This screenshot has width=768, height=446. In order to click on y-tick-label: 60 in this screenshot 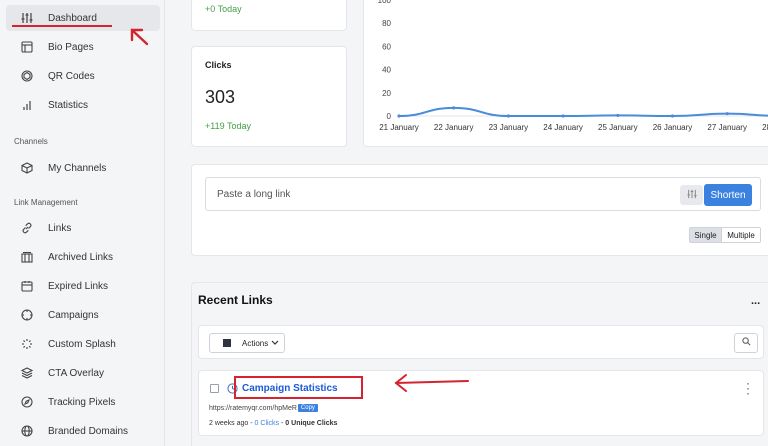, I will do `click(386, 46)`.